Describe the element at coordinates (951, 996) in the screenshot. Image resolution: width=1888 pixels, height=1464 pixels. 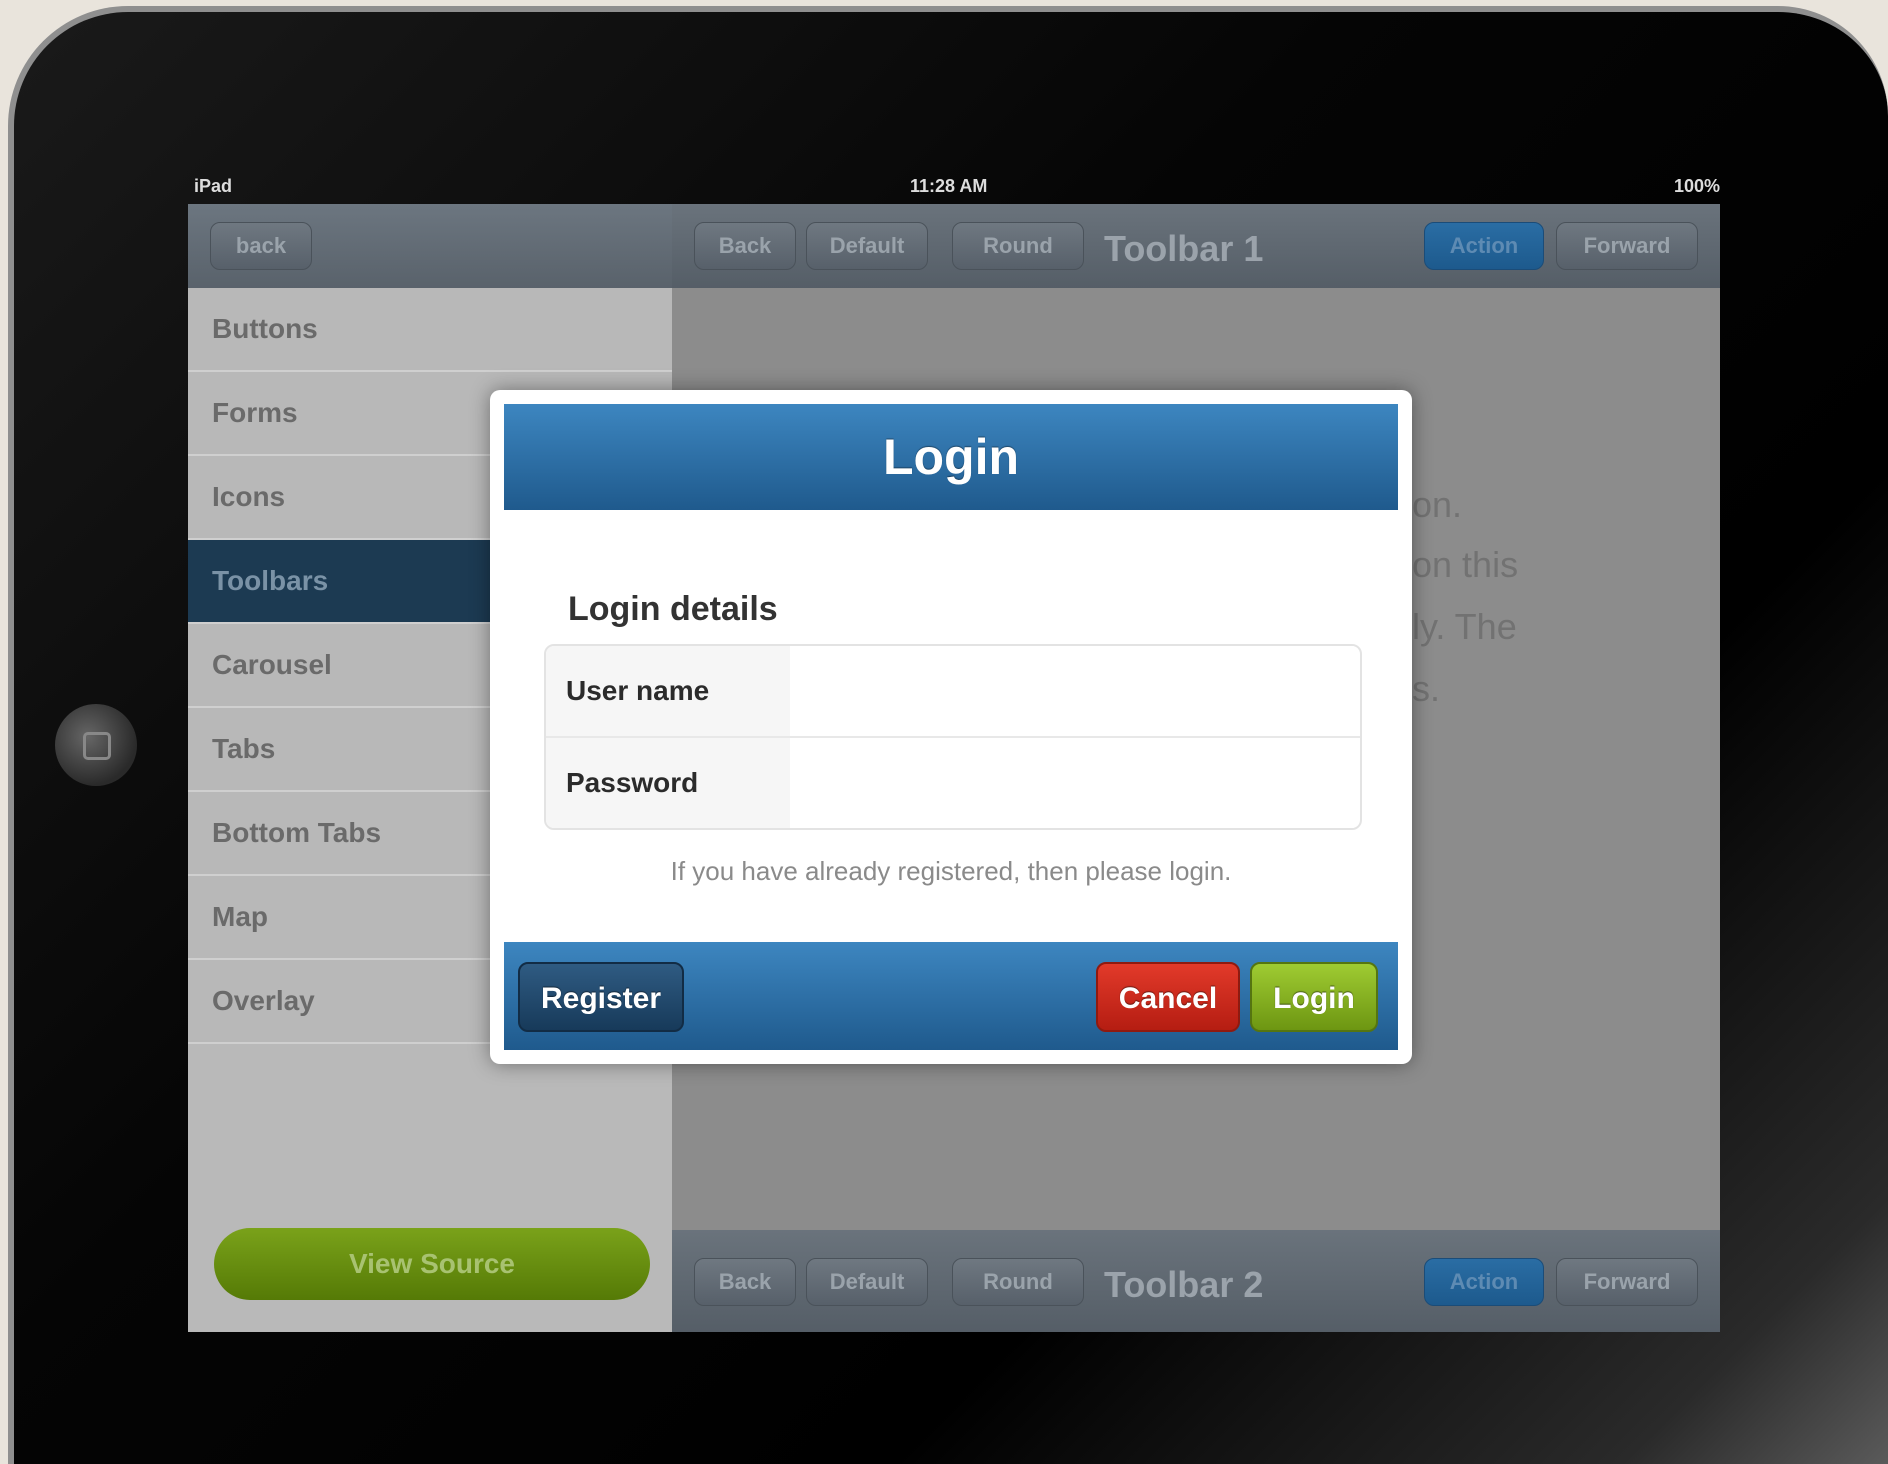
I see `dialog-footer: Register Cancel Login` at that location.